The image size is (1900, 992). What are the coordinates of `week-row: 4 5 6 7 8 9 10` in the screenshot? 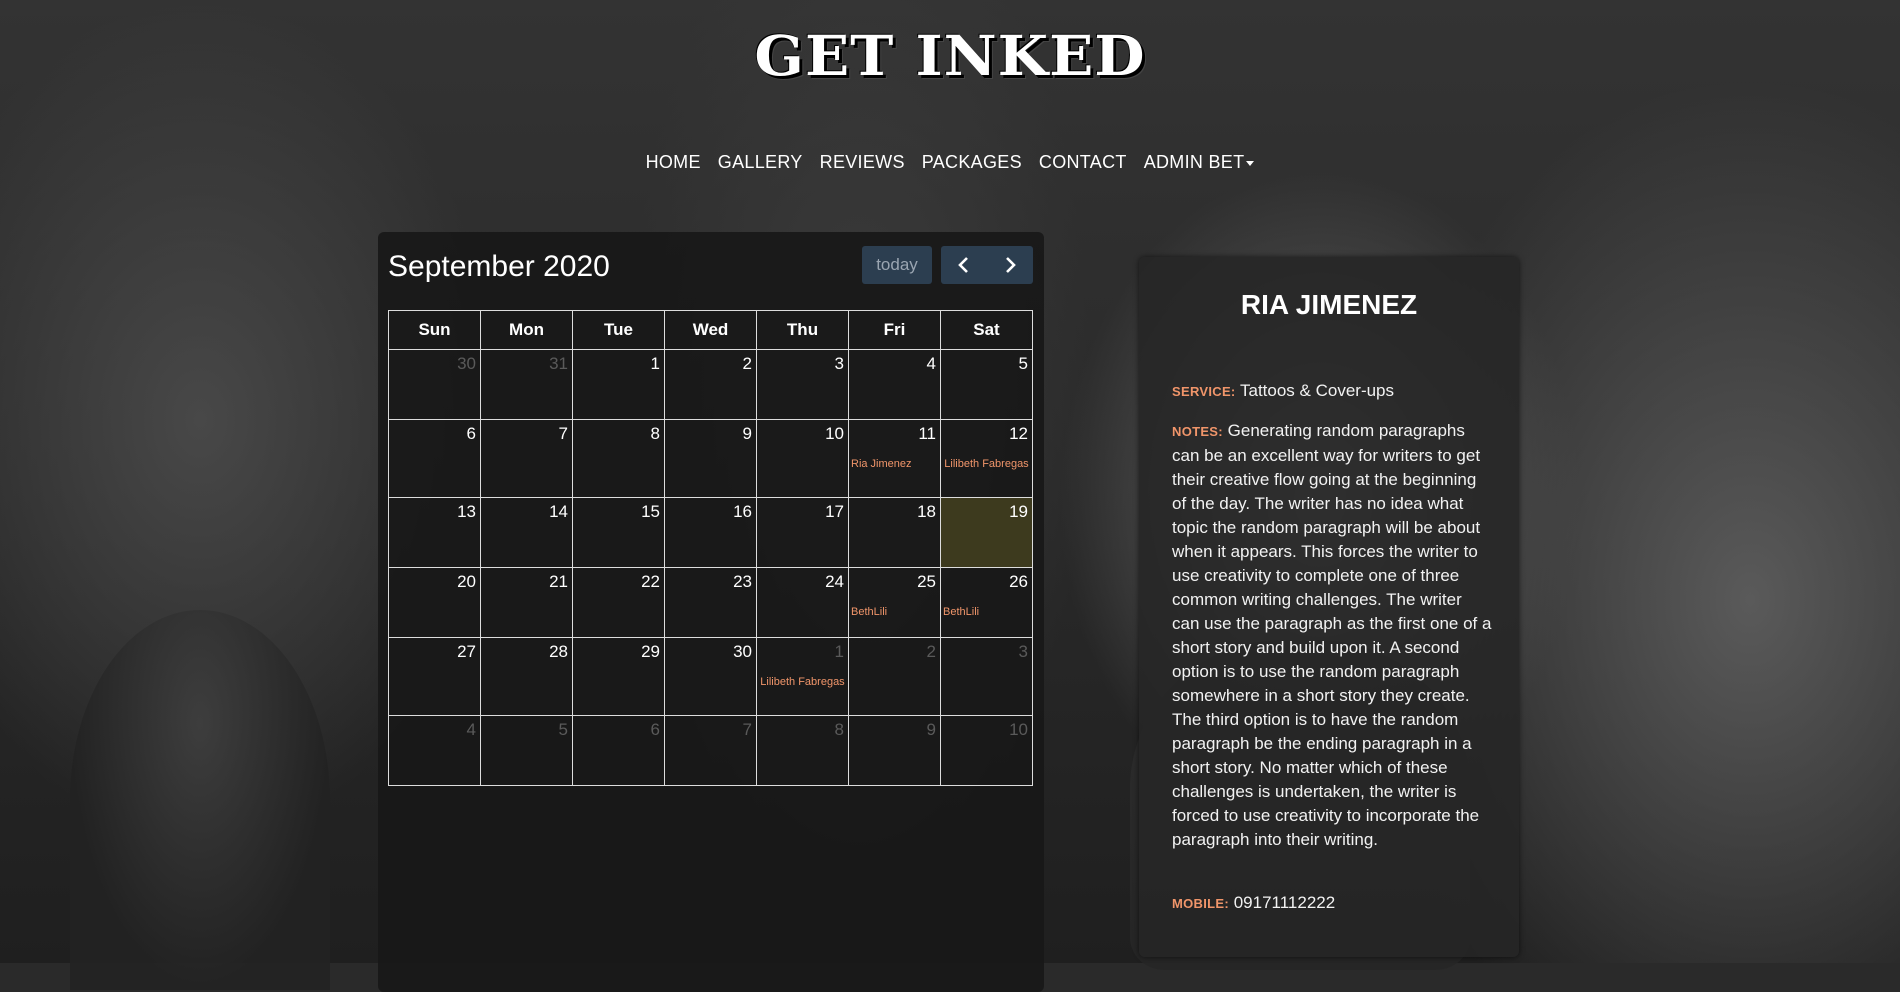 It's located at (710, 750).